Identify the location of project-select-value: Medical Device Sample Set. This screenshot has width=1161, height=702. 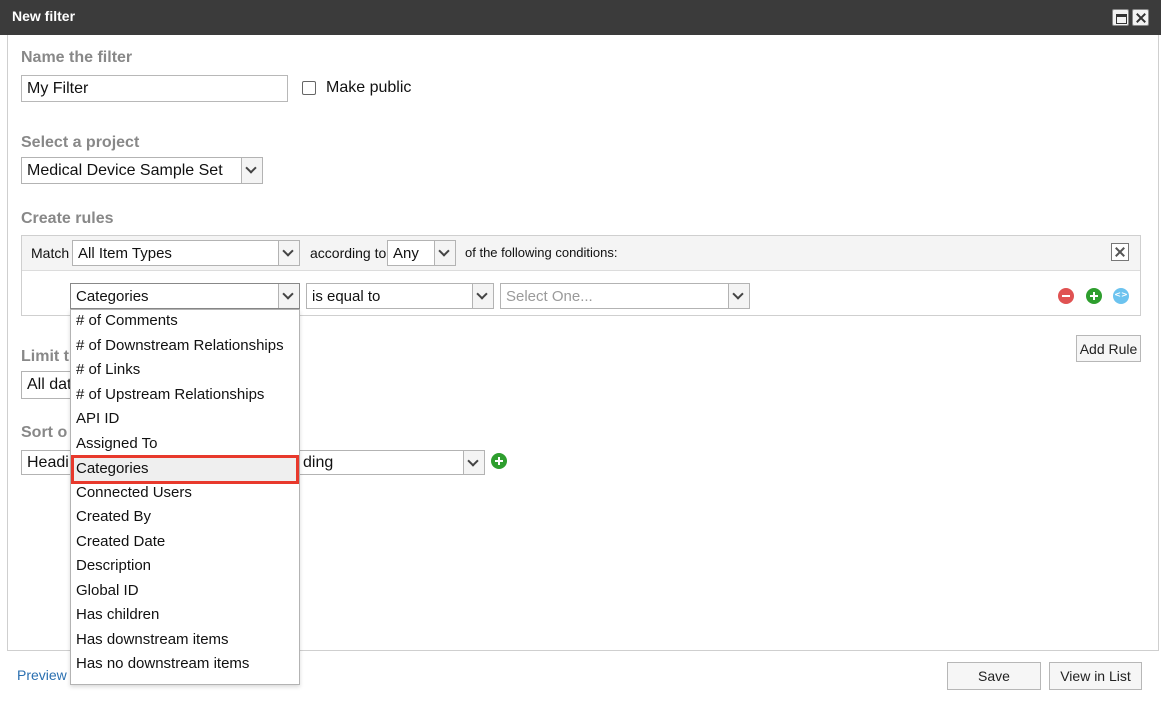
(125, 170).